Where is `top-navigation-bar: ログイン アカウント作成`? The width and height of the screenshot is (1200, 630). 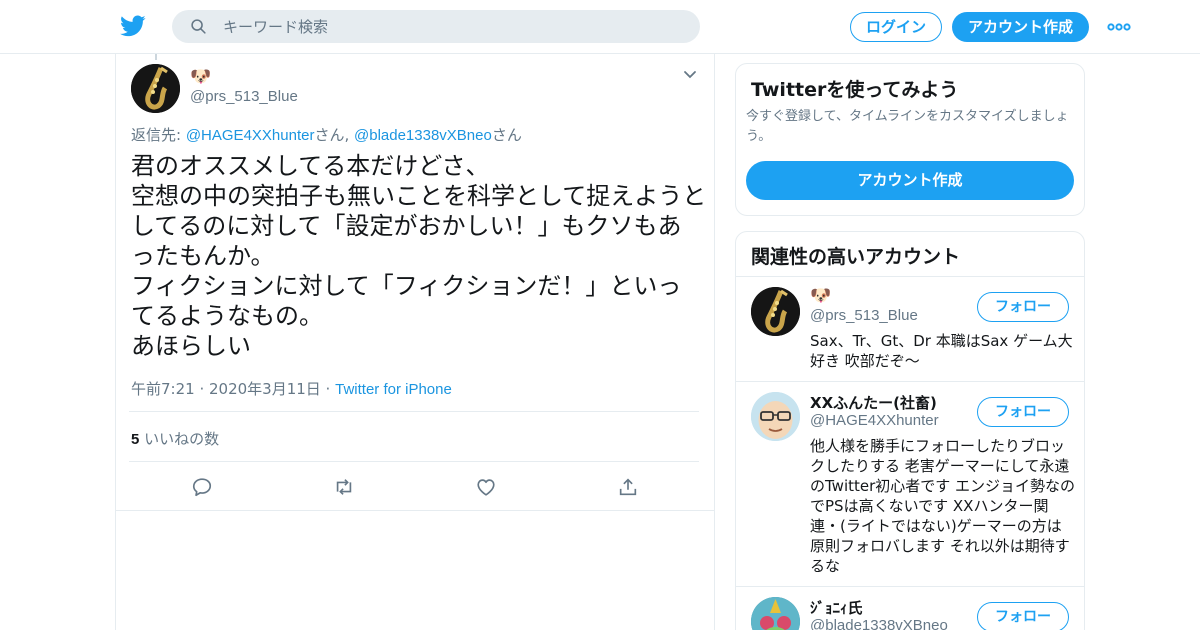
top-navigation-bar: ログイン アカウント作成 is located at coordinates (600, 27).